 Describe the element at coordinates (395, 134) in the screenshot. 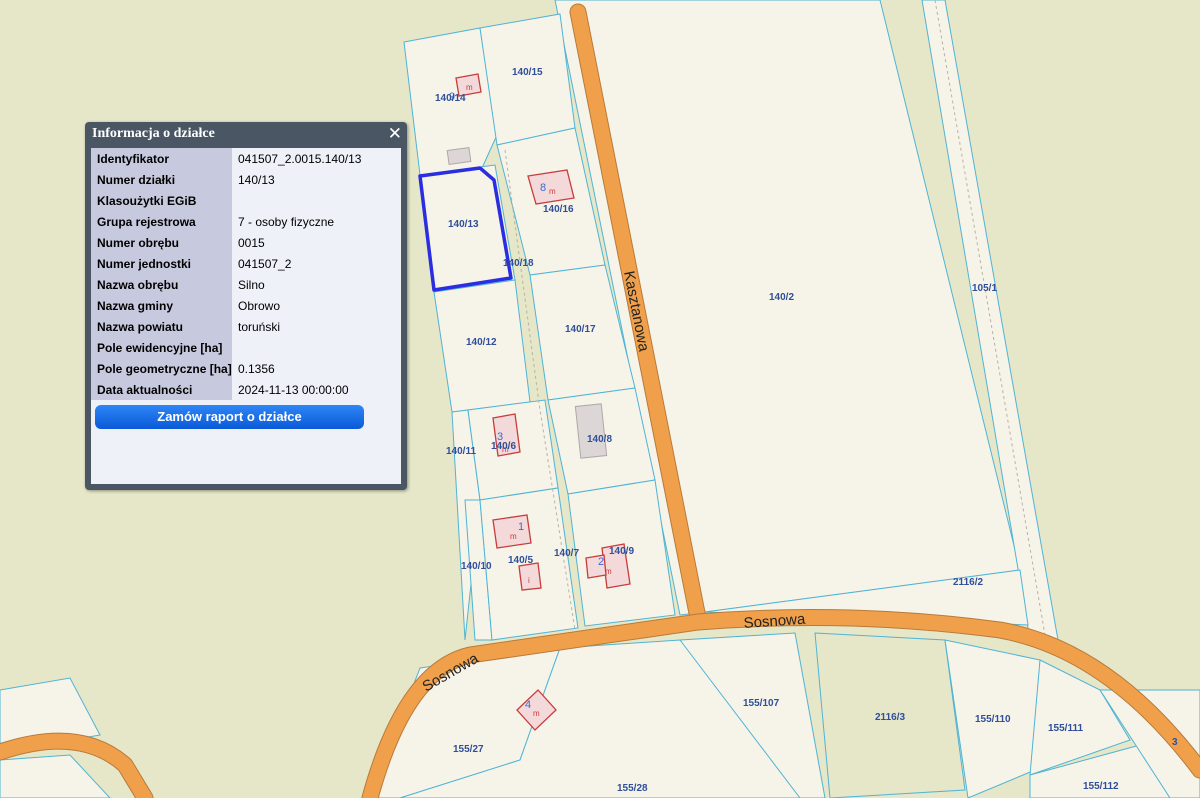

I see `close-icon: ✕` at that location.